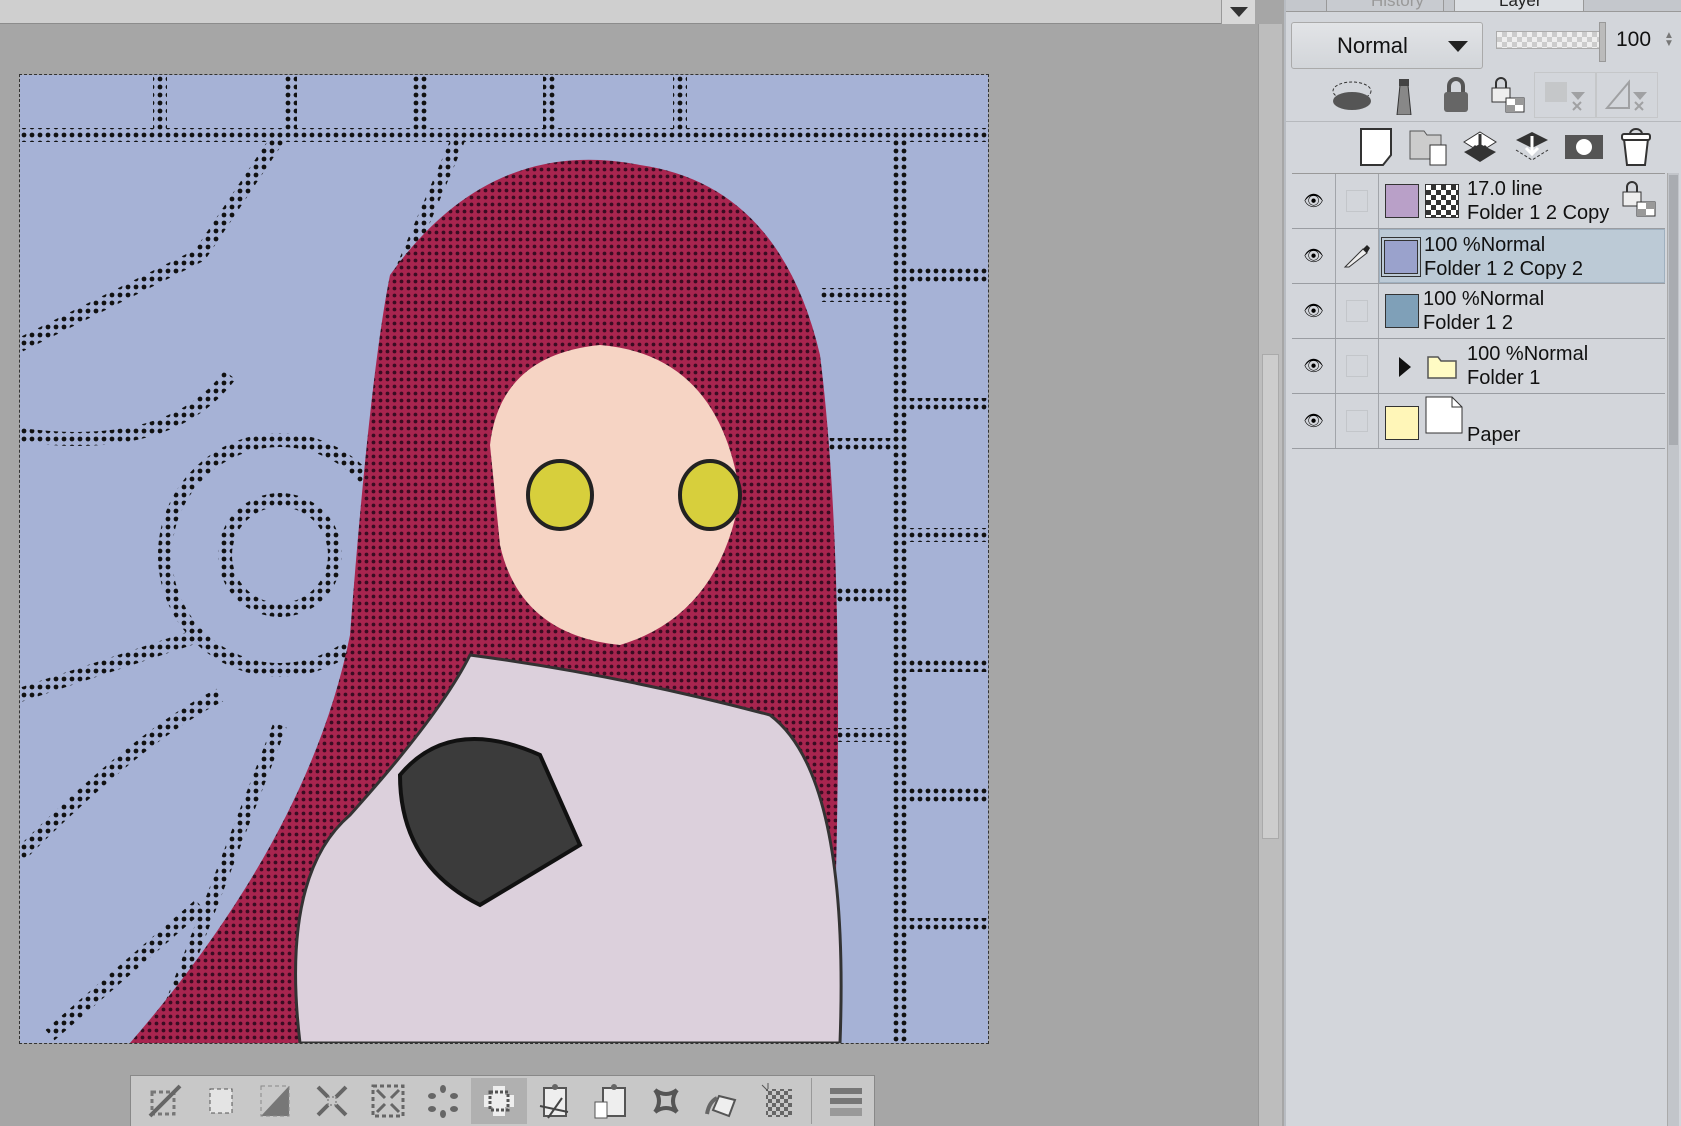 The image size is (1681, 1126). I want to click on deselect-icon, so click(165, 1101).